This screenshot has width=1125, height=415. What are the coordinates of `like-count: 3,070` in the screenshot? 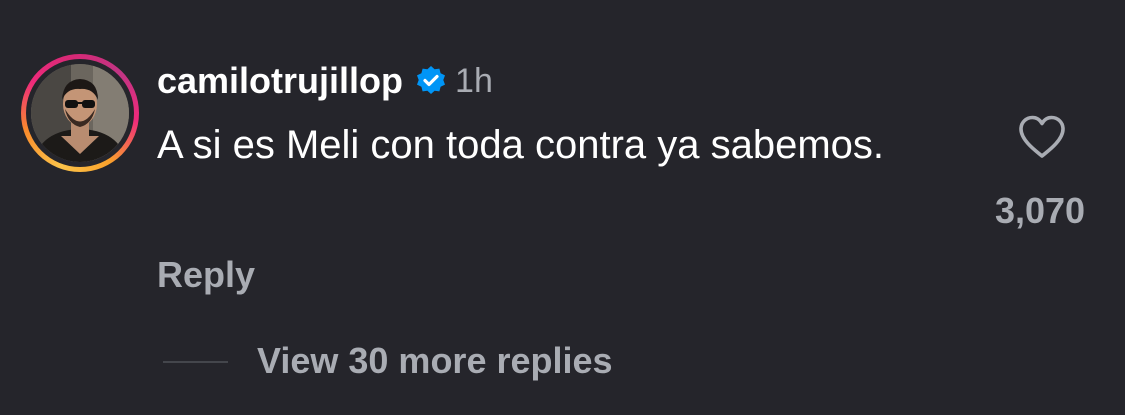 It's located at (1040, 210).